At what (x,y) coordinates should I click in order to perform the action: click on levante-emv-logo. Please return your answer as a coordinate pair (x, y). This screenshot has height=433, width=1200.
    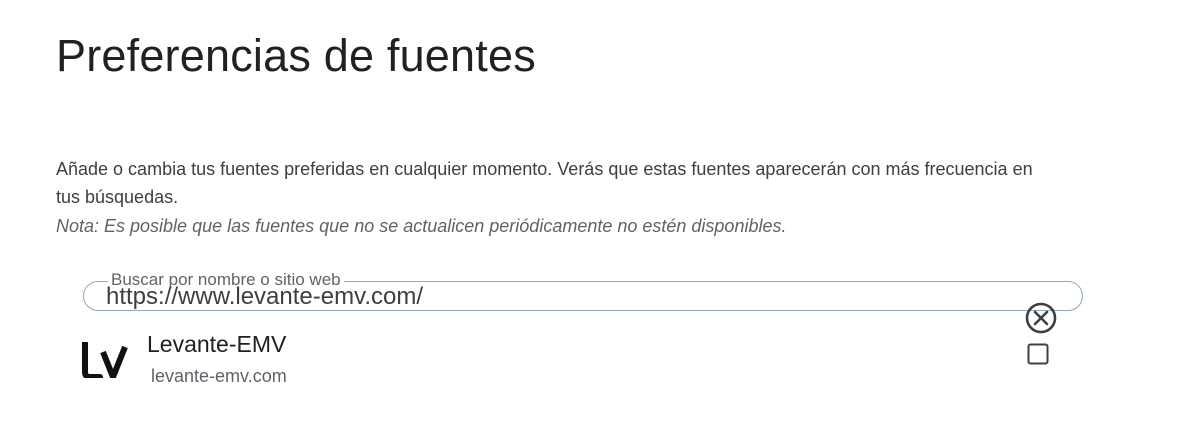
    Looking at the image, I should click on (104, 363).